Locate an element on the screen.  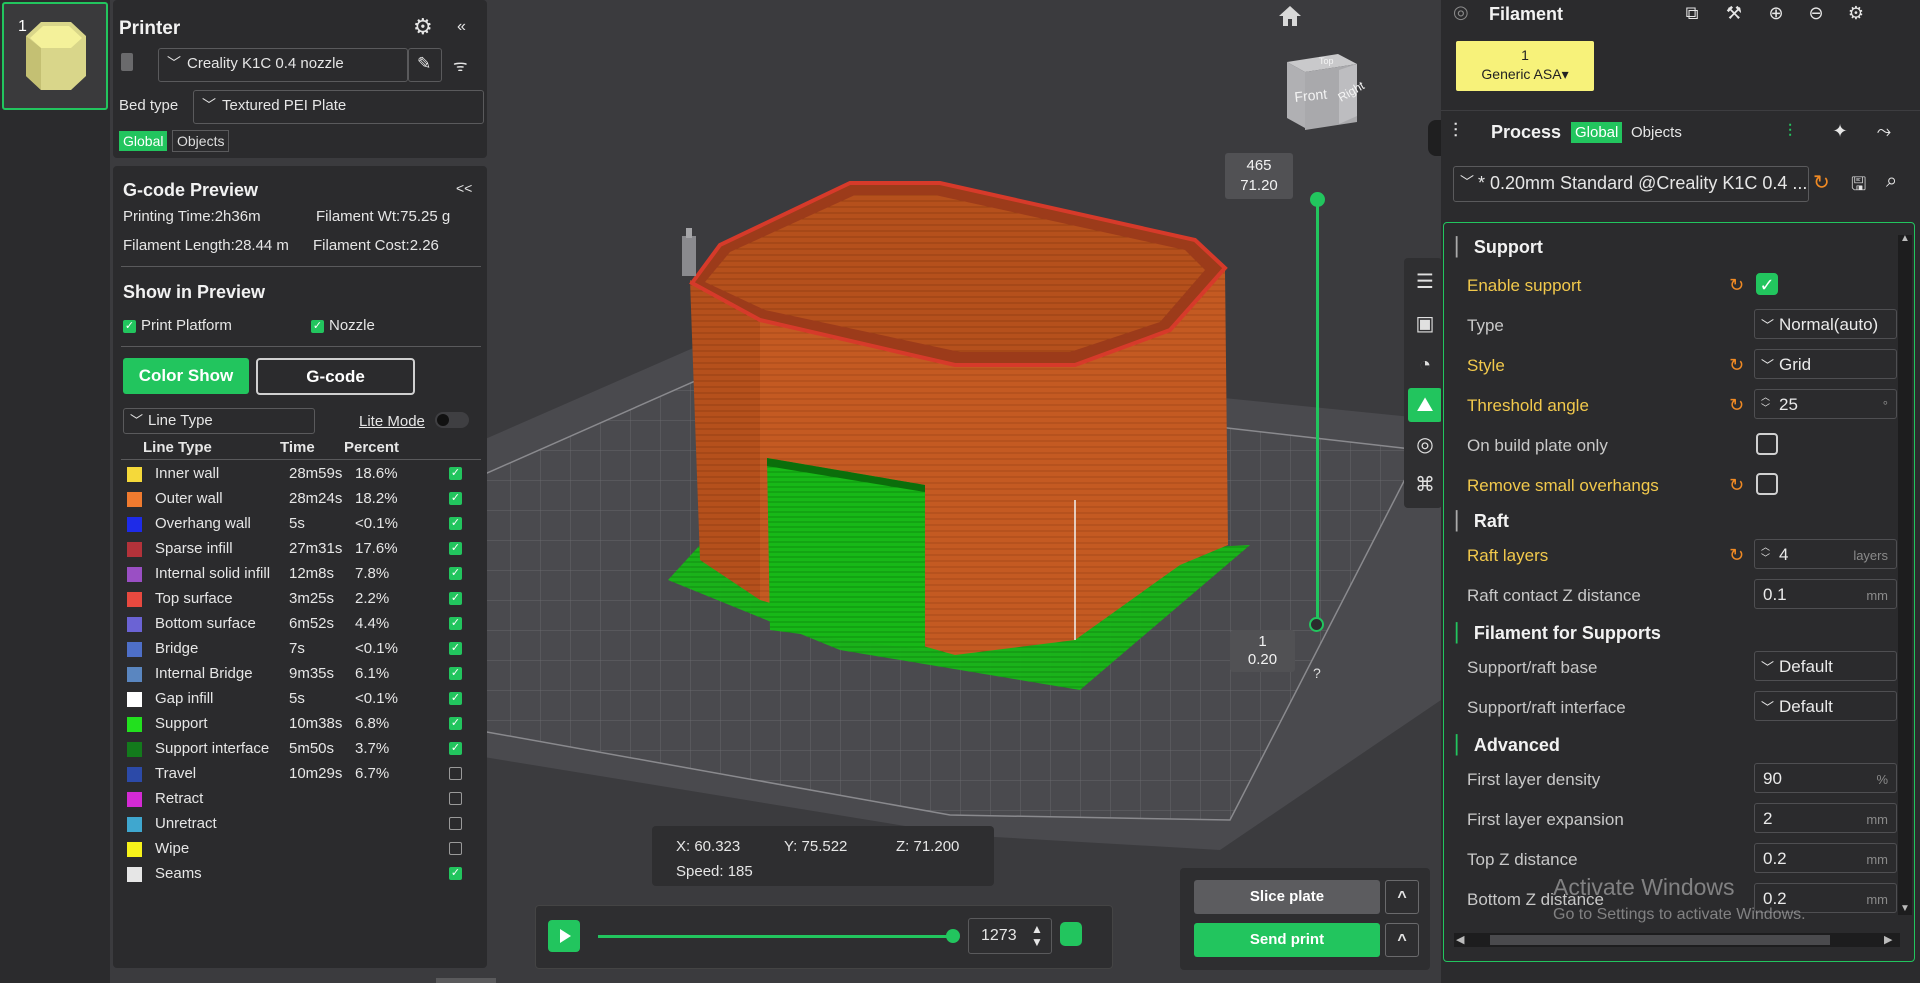
printer-tab-global: Global is located at coordinates (143, 141).